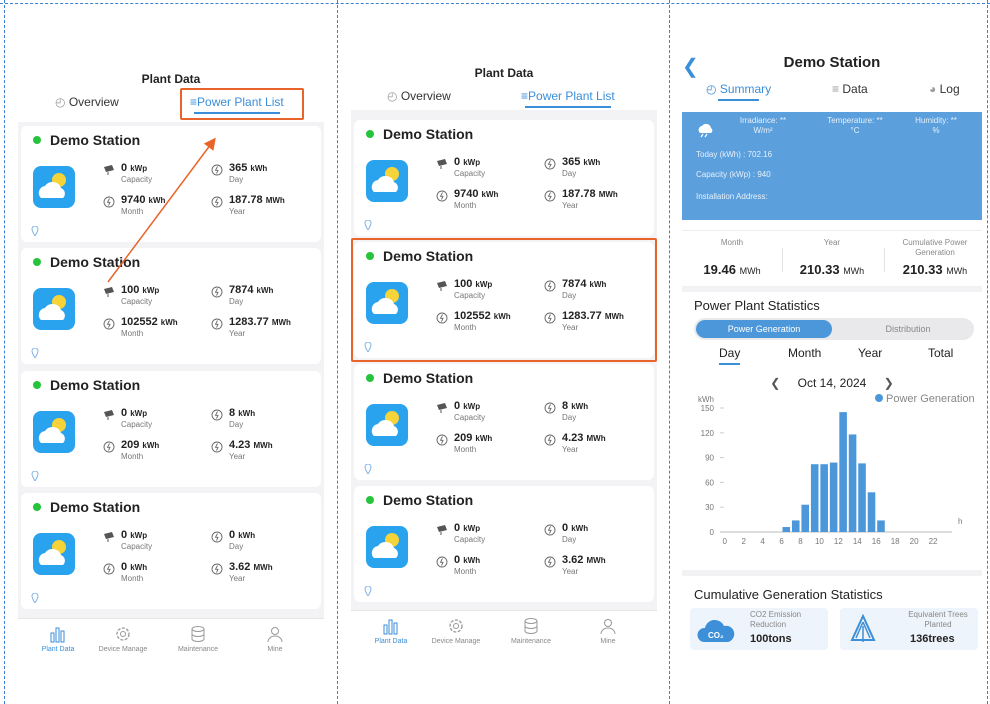  I want to click on metric-year-label: Year, so click(832, 242).